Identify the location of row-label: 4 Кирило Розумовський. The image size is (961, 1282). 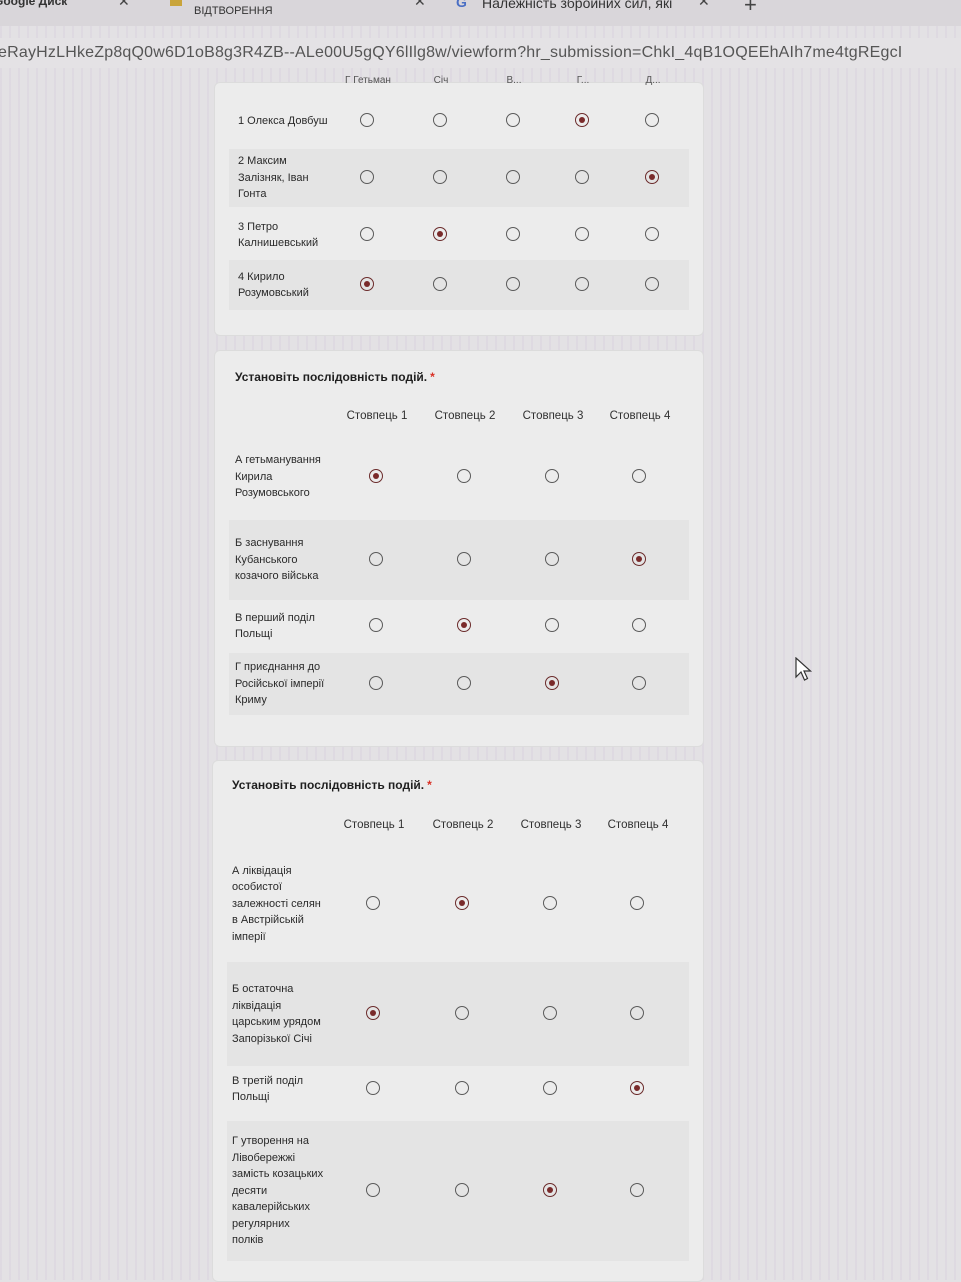
(273, 285).